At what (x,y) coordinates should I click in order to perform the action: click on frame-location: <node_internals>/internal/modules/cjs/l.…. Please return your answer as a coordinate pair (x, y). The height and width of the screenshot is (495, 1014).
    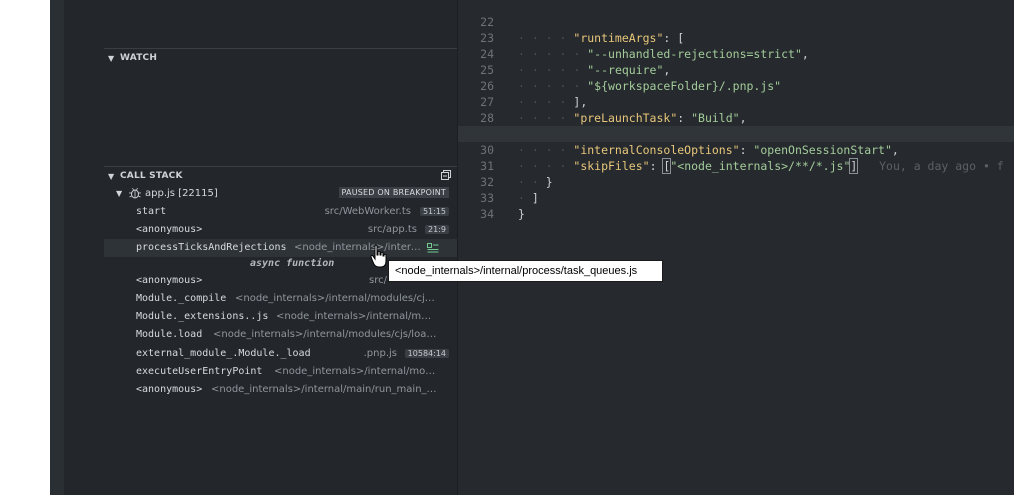
    Looking at the image, I should click on (336, 298).